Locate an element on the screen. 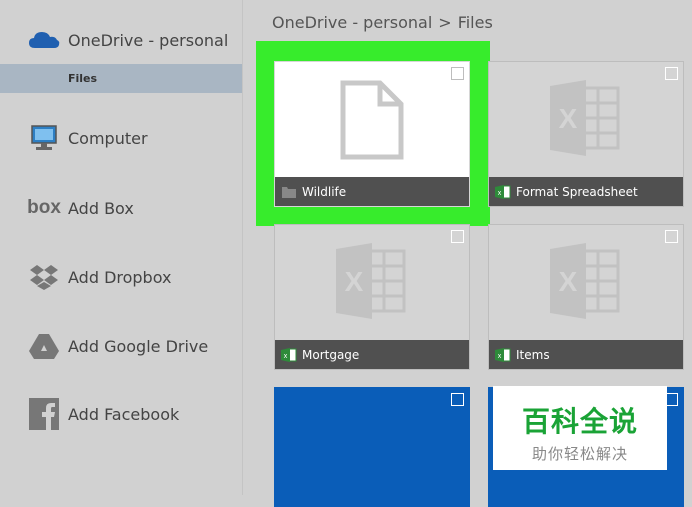 The width and height of the screenshot is (692, 507). google-drive-icon is located at coordinates (44, 346).